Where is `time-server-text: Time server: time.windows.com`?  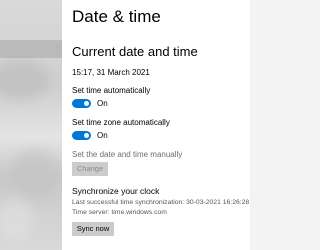 time-server-text: Time server: time.windows.com is located at coordinates (119, 212).